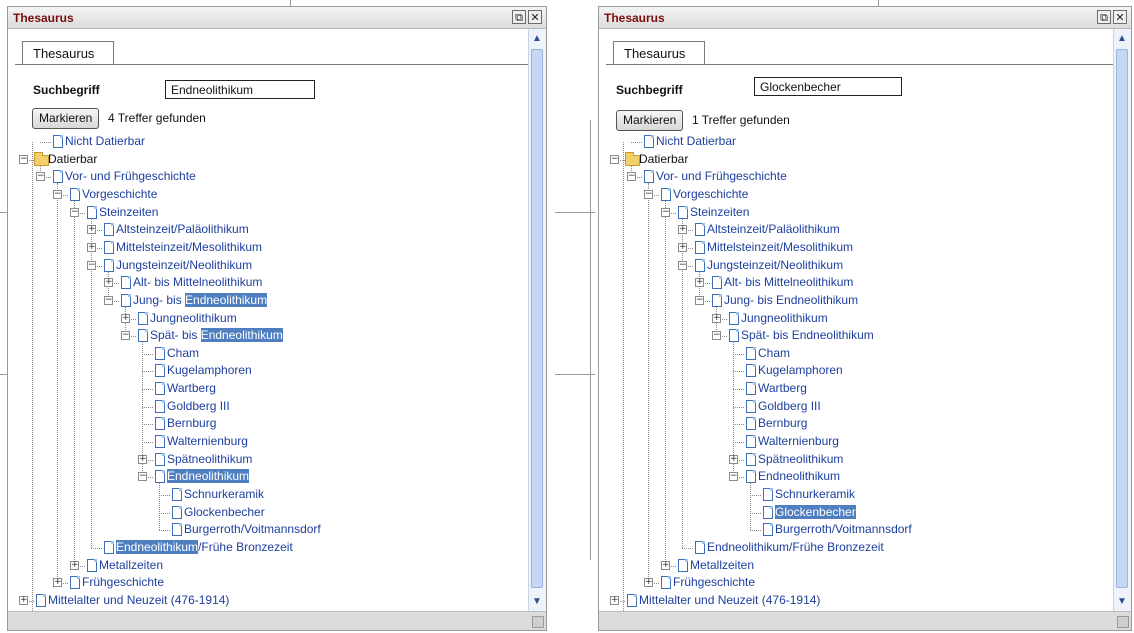 This screenshot has height=633, width=1134. What do you see at coordinates (663, 159) in the screenshot?
I see `tree-node-label: Datierbar` at bounding box center [663, 159].